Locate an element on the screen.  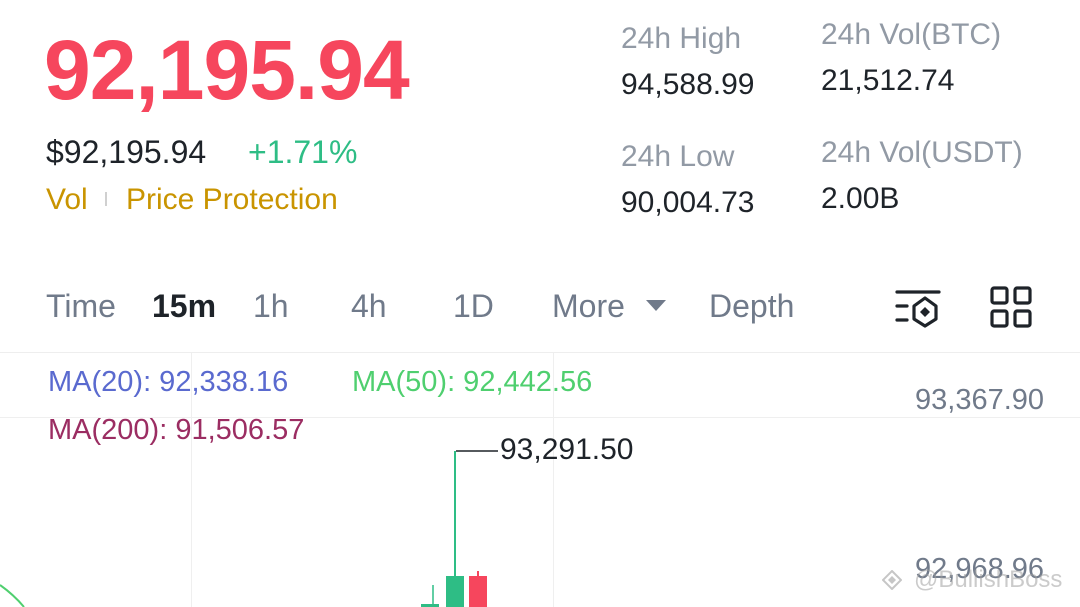
watermark-logo is located at coordinates (892, 580).